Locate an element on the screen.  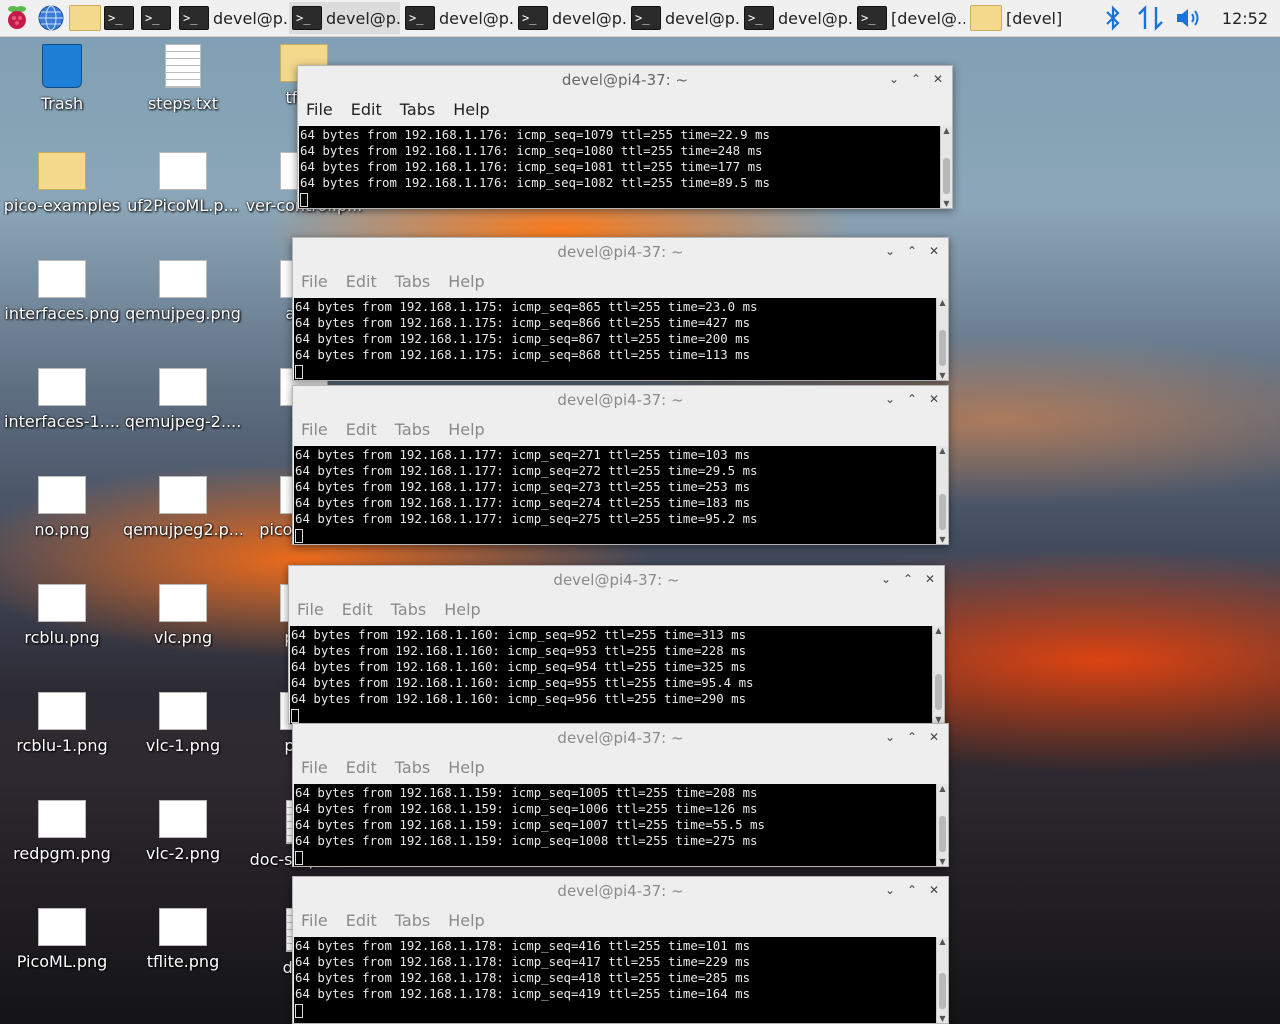
desktop-icon: vlc-1.png is located at coordinates (183, 723).